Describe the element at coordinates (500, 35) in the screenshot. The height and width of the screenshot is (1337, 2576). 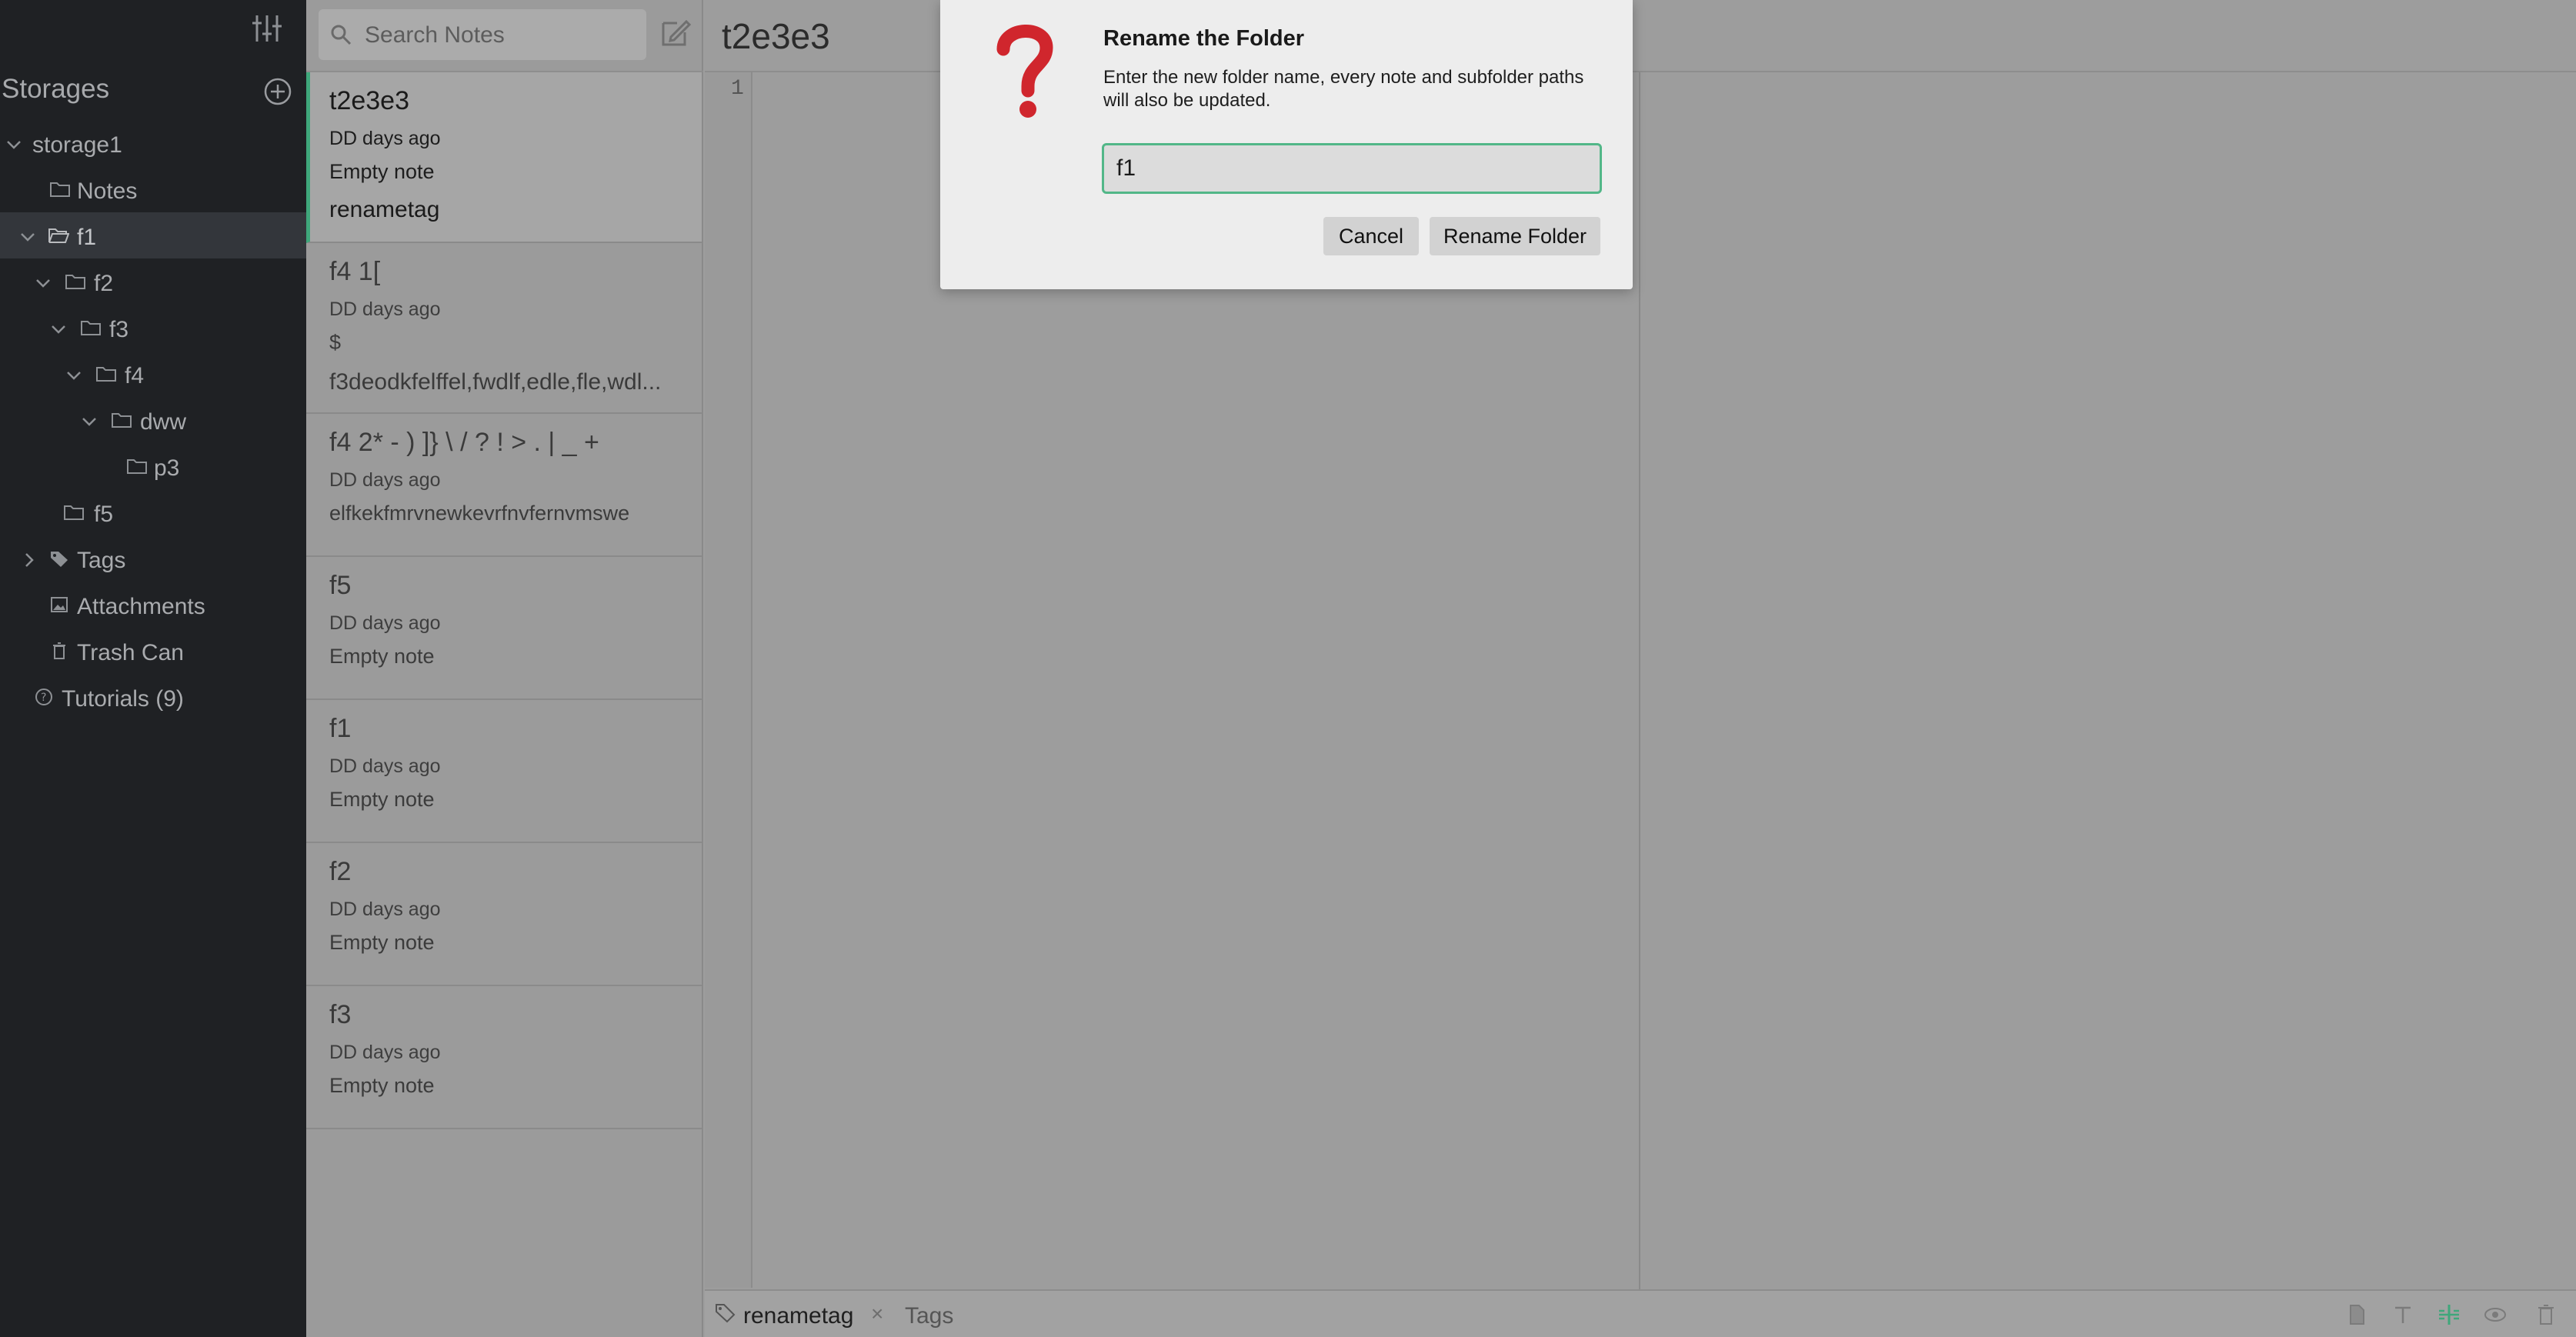
I see `search-input` at that location.